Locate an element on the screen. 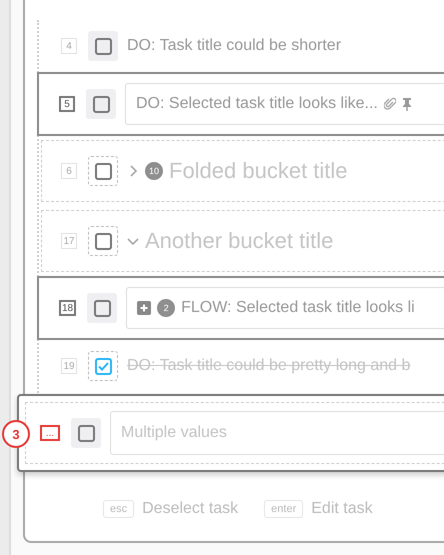 The image size is (444, 555). task-row: 4 DO: Task title could be shorter is located at coordinates (241, 46).